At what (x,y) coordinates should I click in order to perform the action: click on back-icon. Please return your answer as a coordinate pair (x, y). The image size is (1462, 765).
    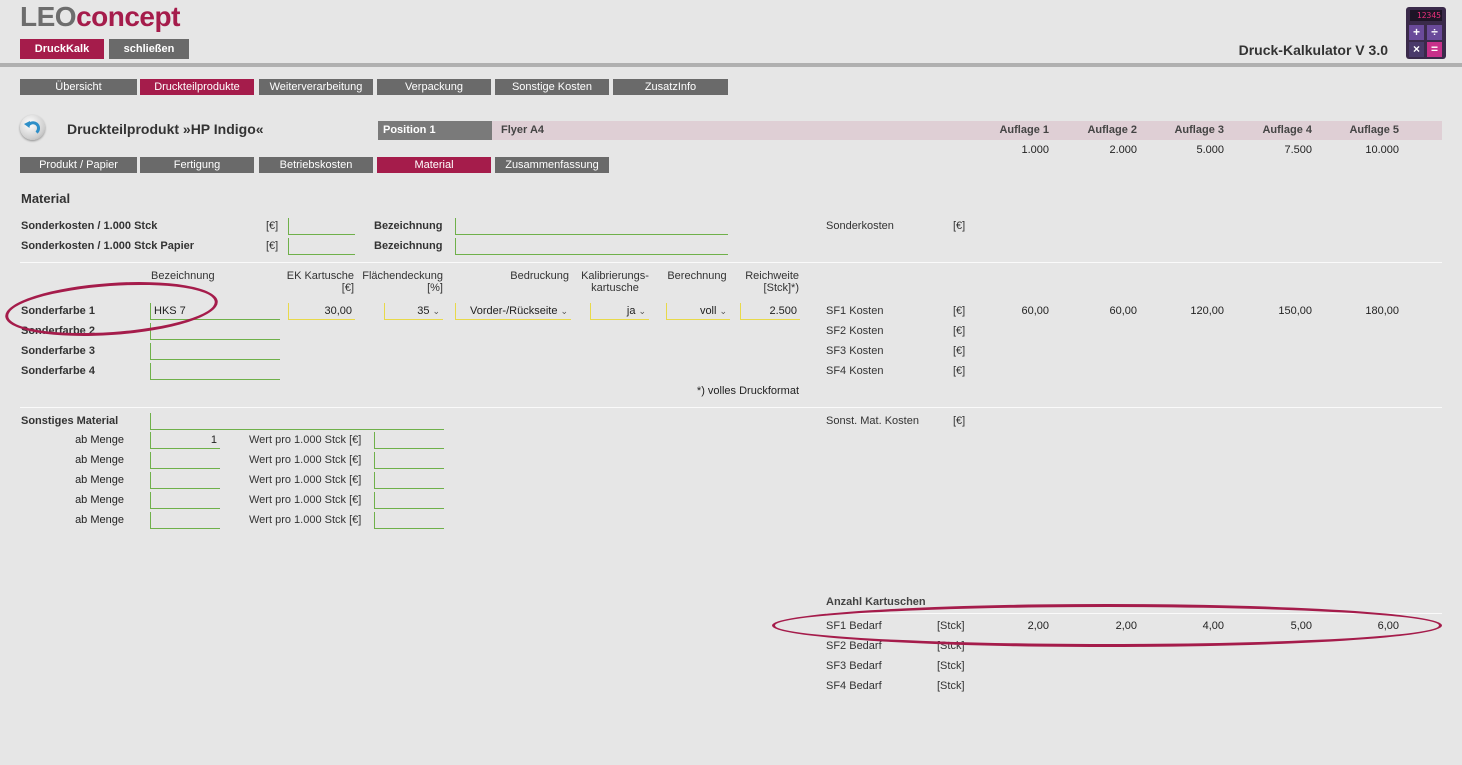
    Looking at the image, I should click on (32, 127).